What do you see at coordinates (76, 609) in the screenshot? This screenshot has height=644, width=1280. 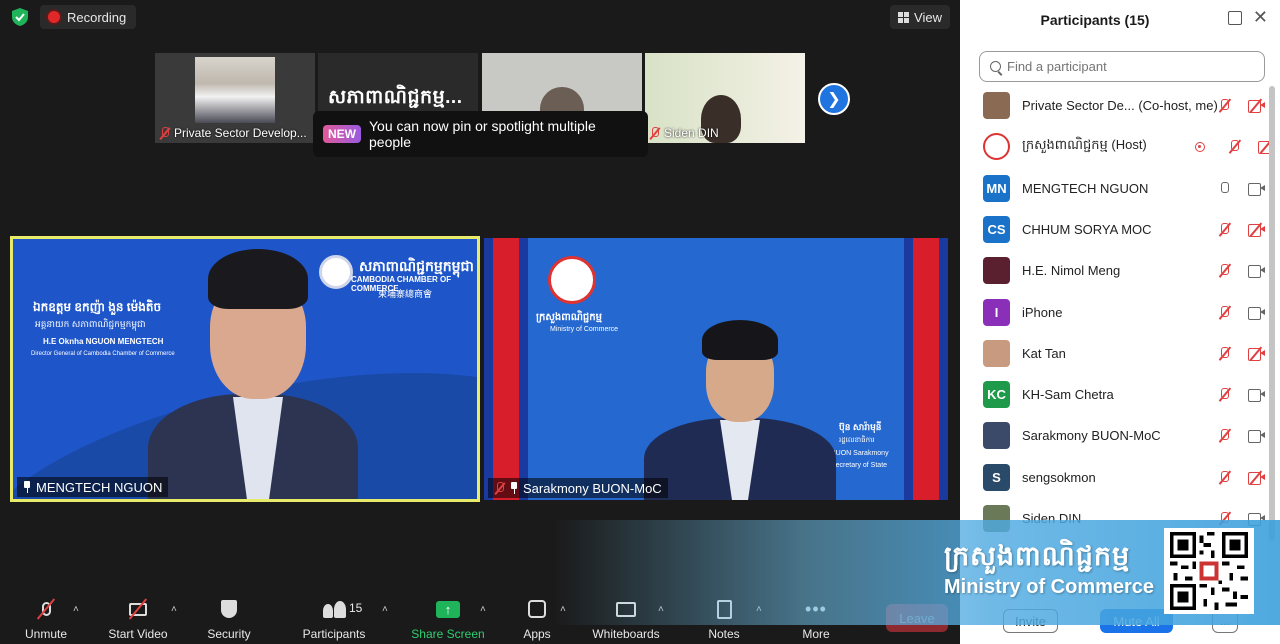 I see `audio-options-chevron-icon: ˄` at bounding box center [76, 609].